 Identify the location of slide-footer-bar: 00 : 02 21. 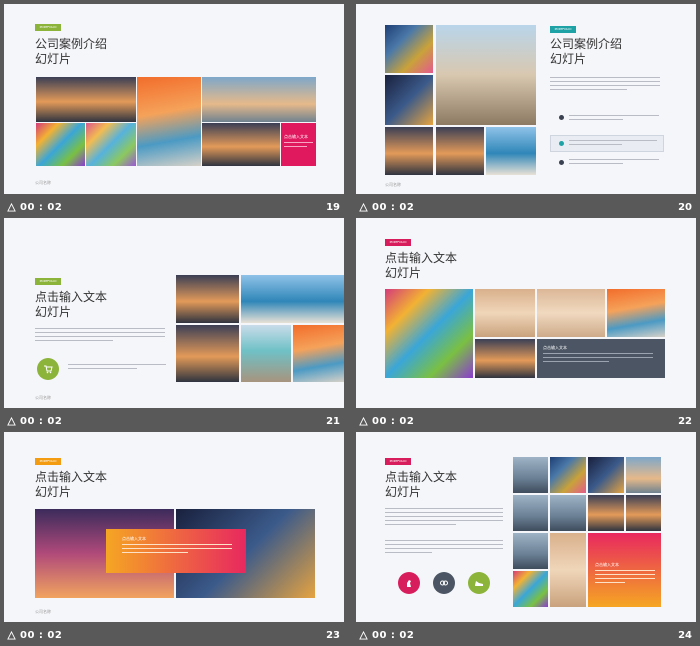
(173, 422).